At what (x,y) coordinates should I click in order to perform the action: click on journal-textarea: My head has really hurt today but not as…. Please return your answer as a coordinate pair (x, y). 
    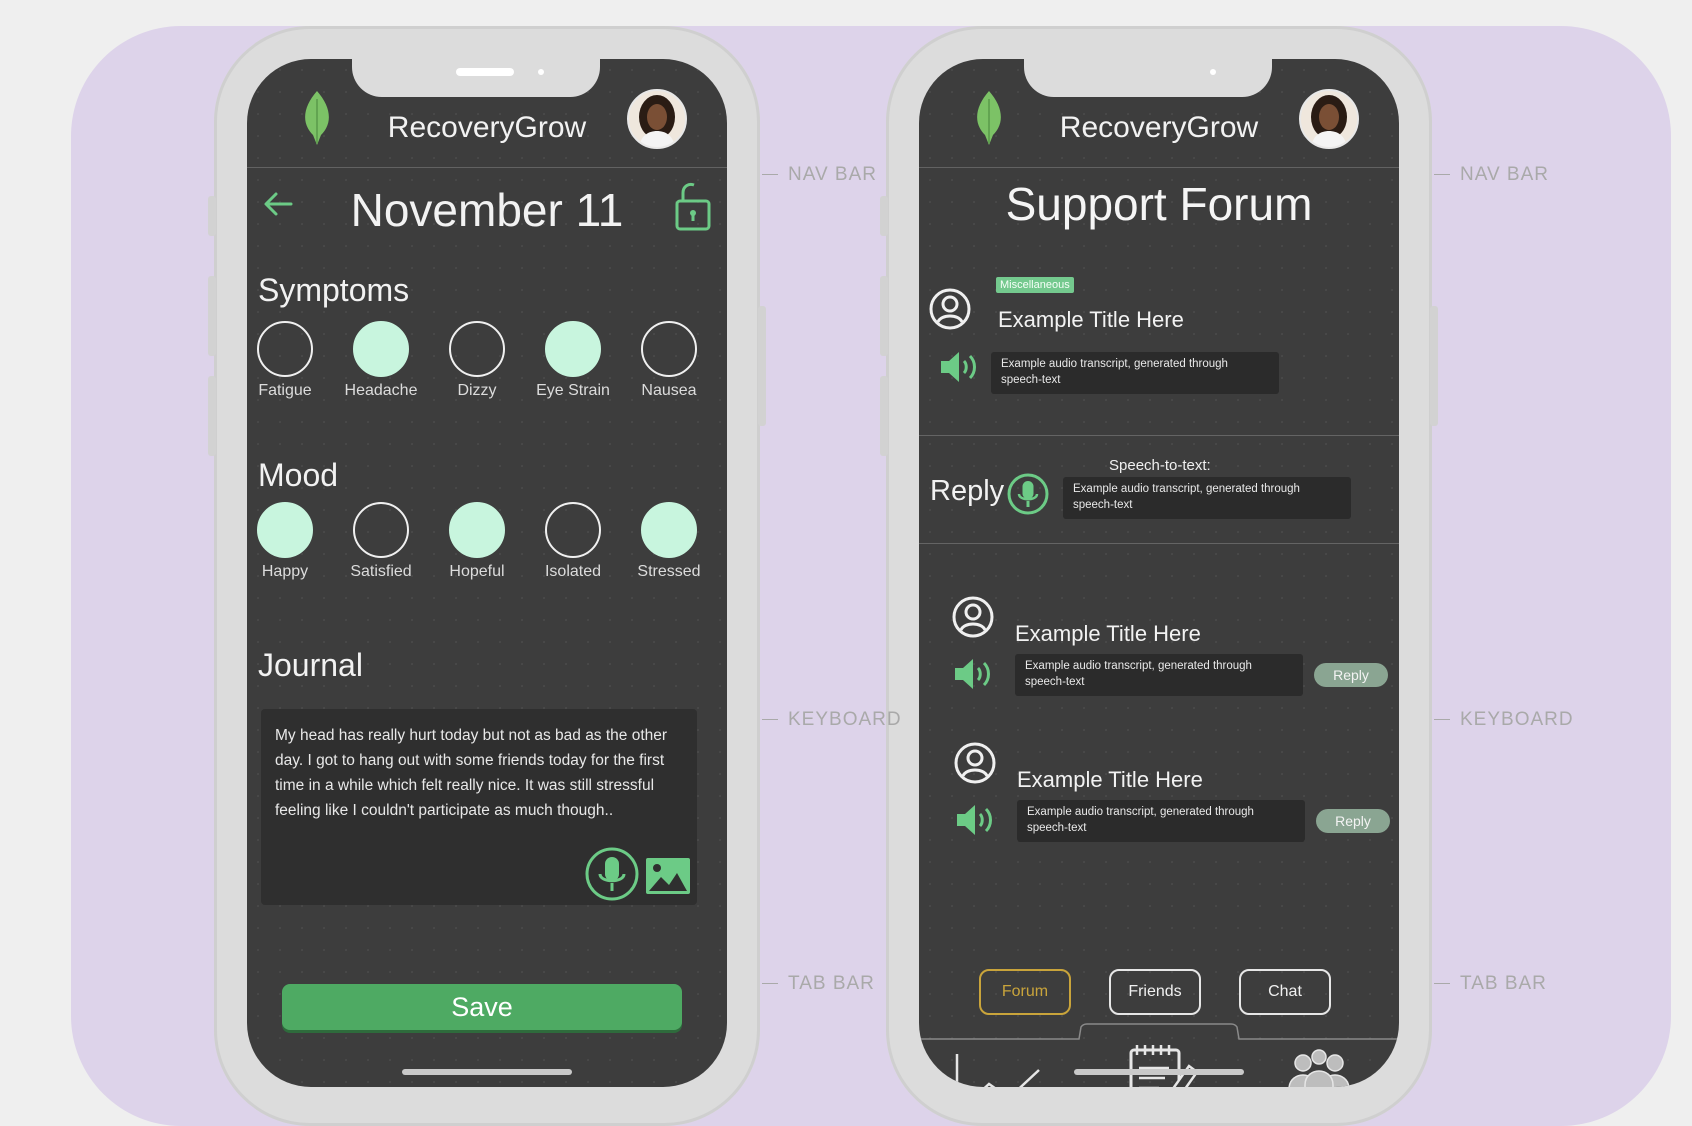
    Looking at the image, I should click on (479, 807).